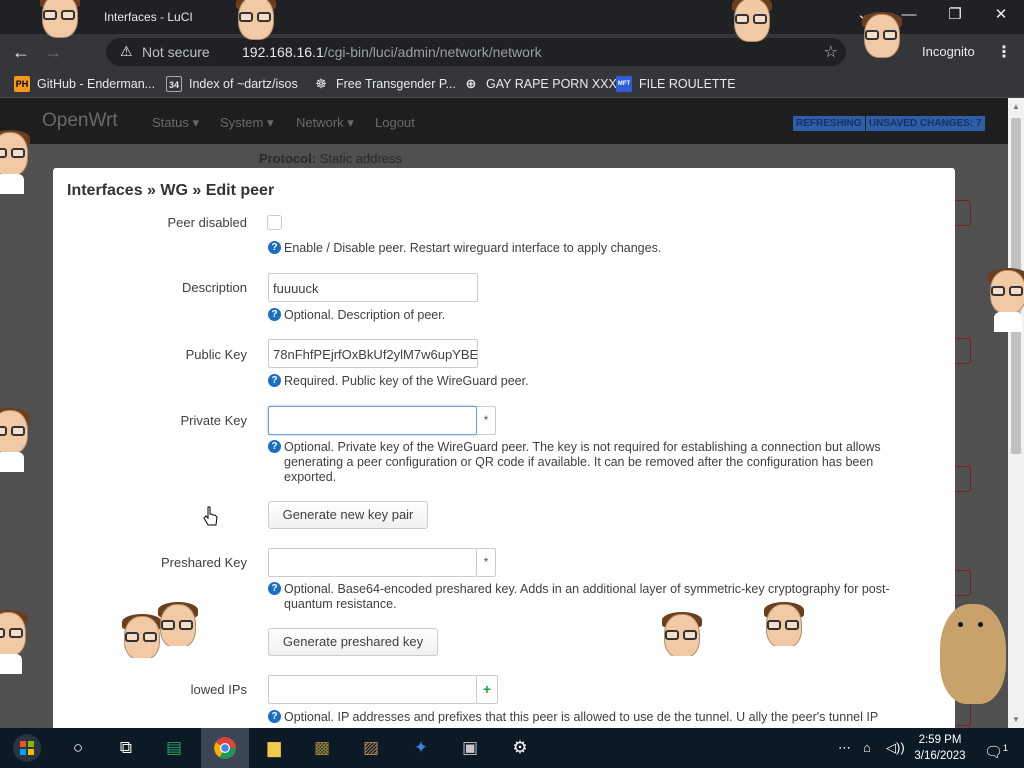  I want to click on nav-system: System ▾, so click(246, 123).